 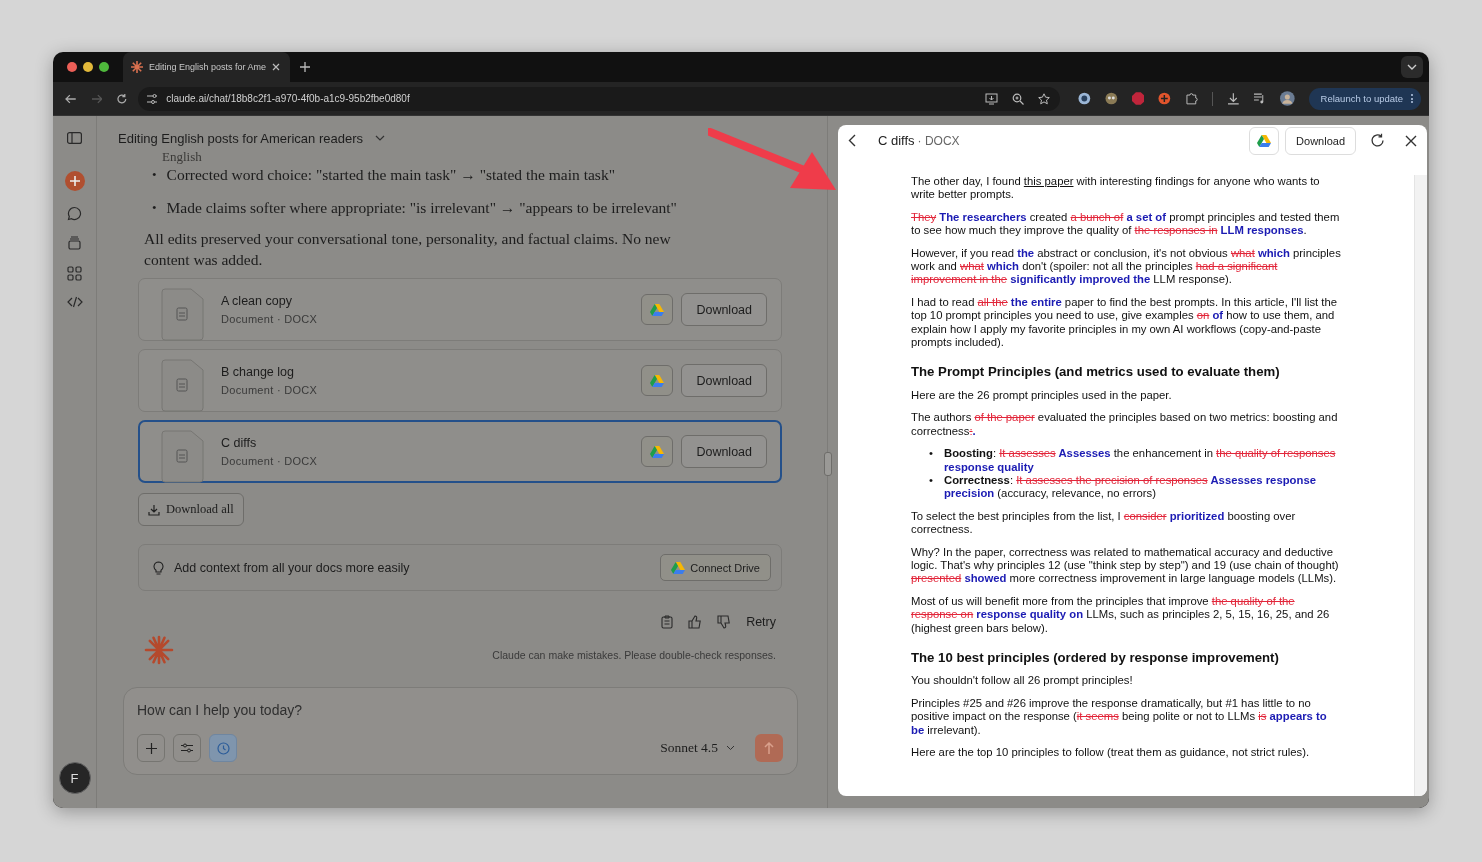 I want to click on spark-logo, so click(x=159, y=650).